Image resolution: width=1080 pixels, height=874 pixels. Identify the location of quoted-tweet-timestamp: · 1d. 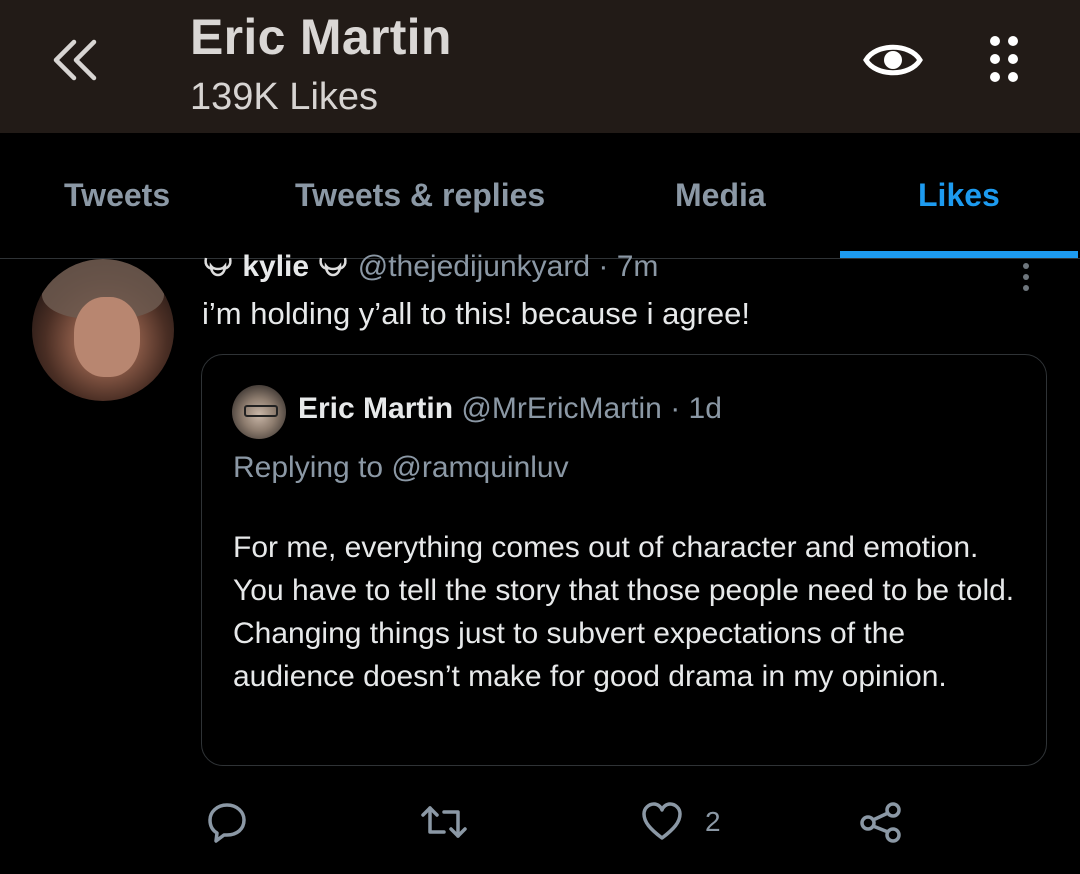
(696, 408).